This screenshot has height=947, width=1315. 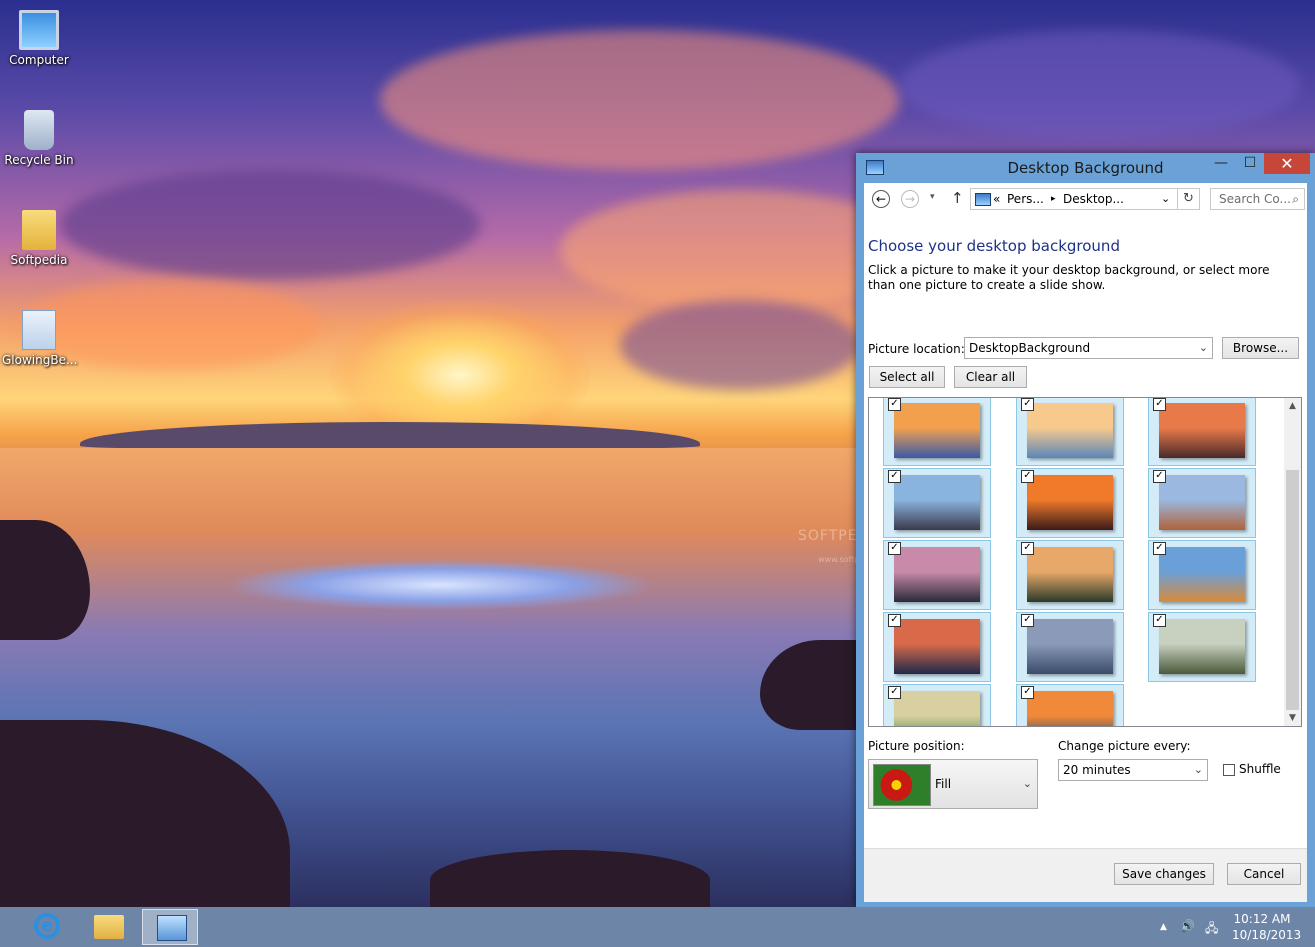 I want to click on cancel-button: Cancel, so click(x=1264, y=874).